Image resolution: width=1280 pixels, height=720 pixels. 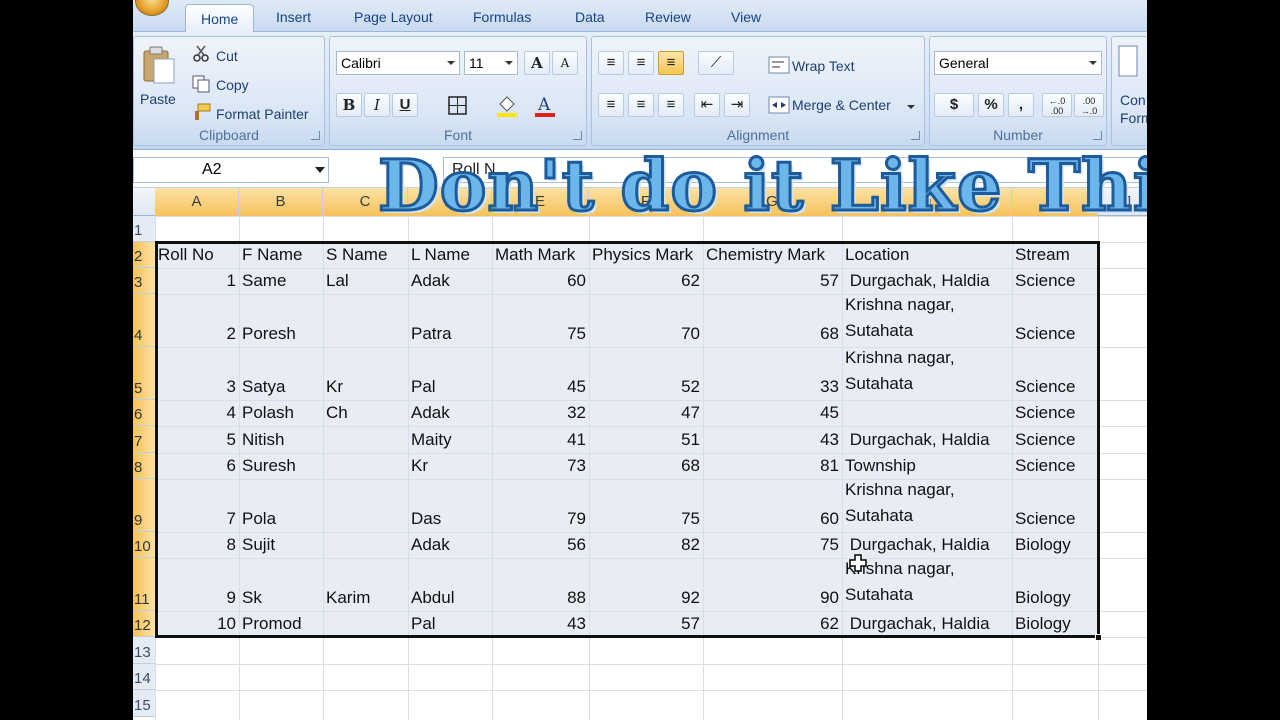 I want to click on font-color-icon: A, so click(x=545, y=106).